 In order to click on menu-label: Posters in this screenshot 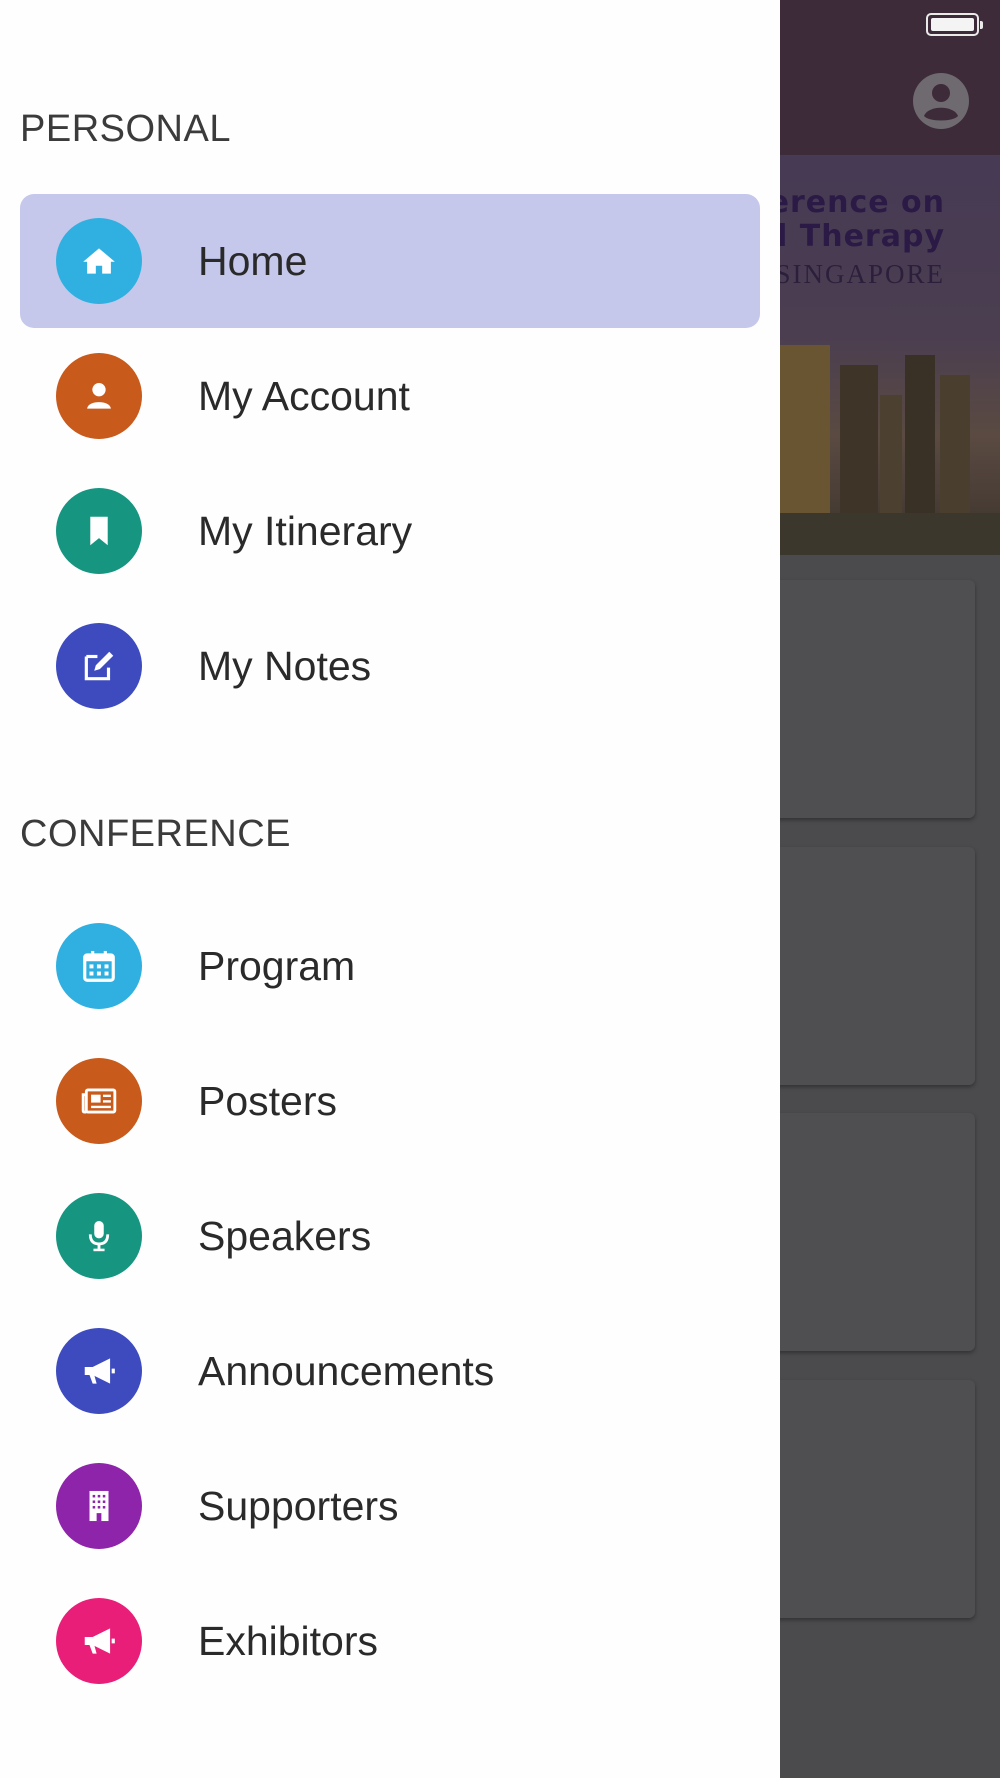, I will do `click(267, 1101)`.